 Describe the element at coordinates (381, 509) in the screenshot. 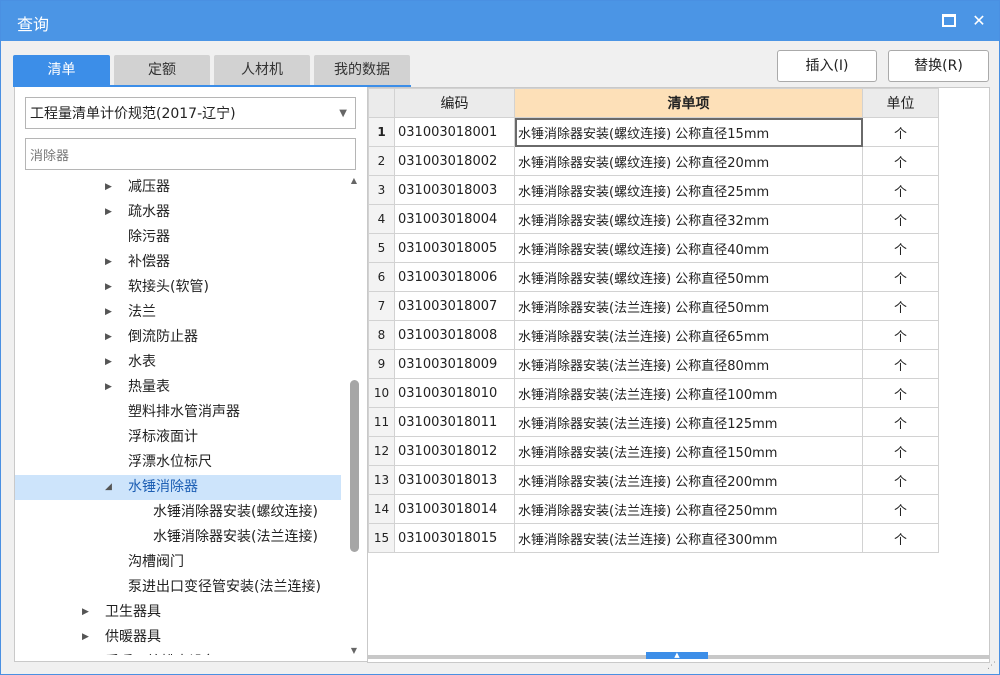

I see `row-number-cell: 14` at that location.